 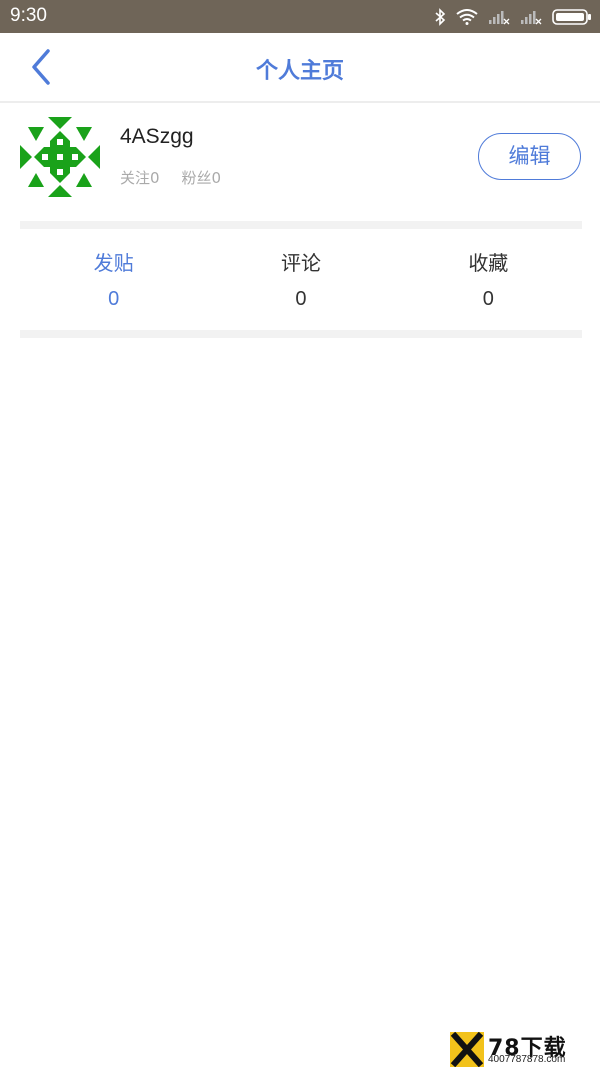 I want to click on watermark-phone: 4007787878.com, so click(x=527, y=1059).